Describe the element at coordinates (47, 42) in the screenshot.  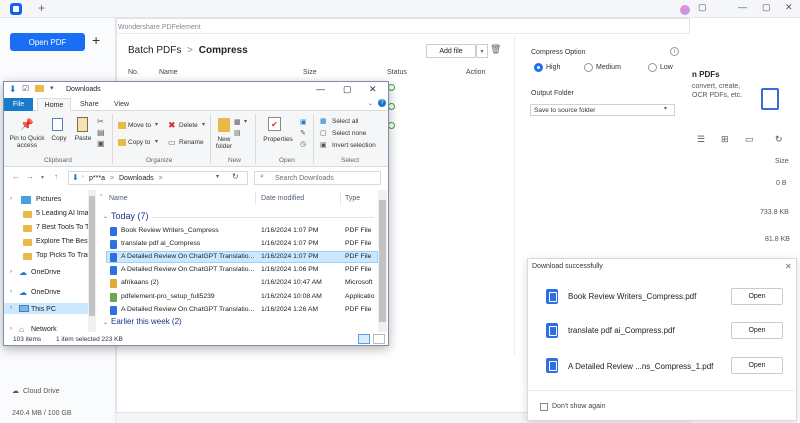
I see `open-pdf-button: Open PDF` at that location.